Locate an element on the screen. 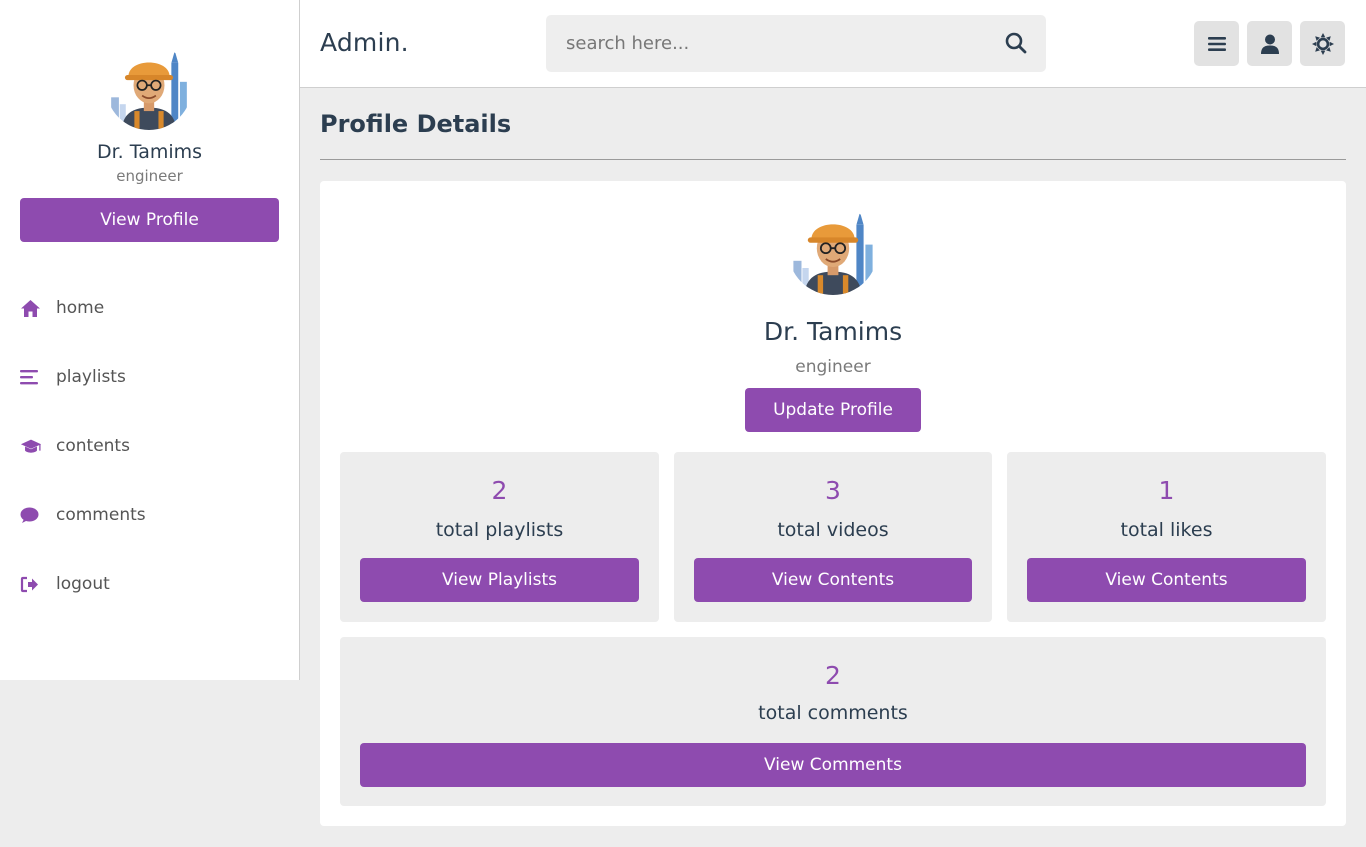 This screenshot has width=1366, height=847. sidebar-item-playlists: playlists is located at coordinates (83, 377).